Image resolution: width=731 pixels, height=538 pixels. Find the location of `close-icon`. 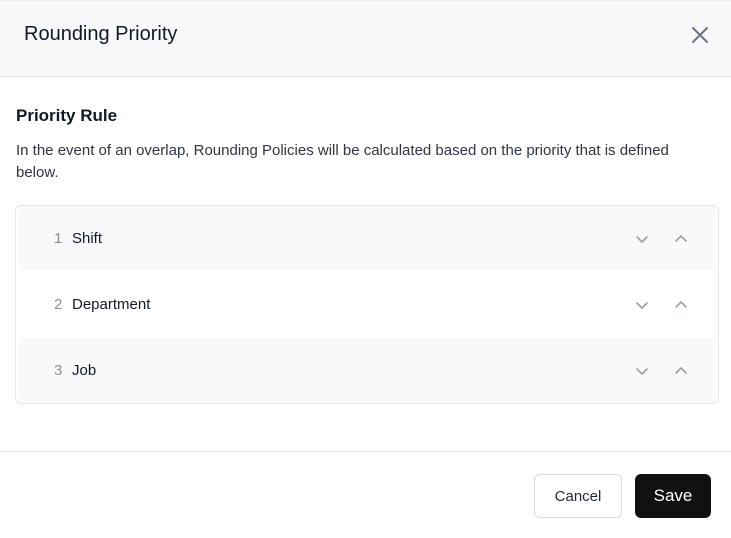

close-icon is located at coordinates (700, 35).